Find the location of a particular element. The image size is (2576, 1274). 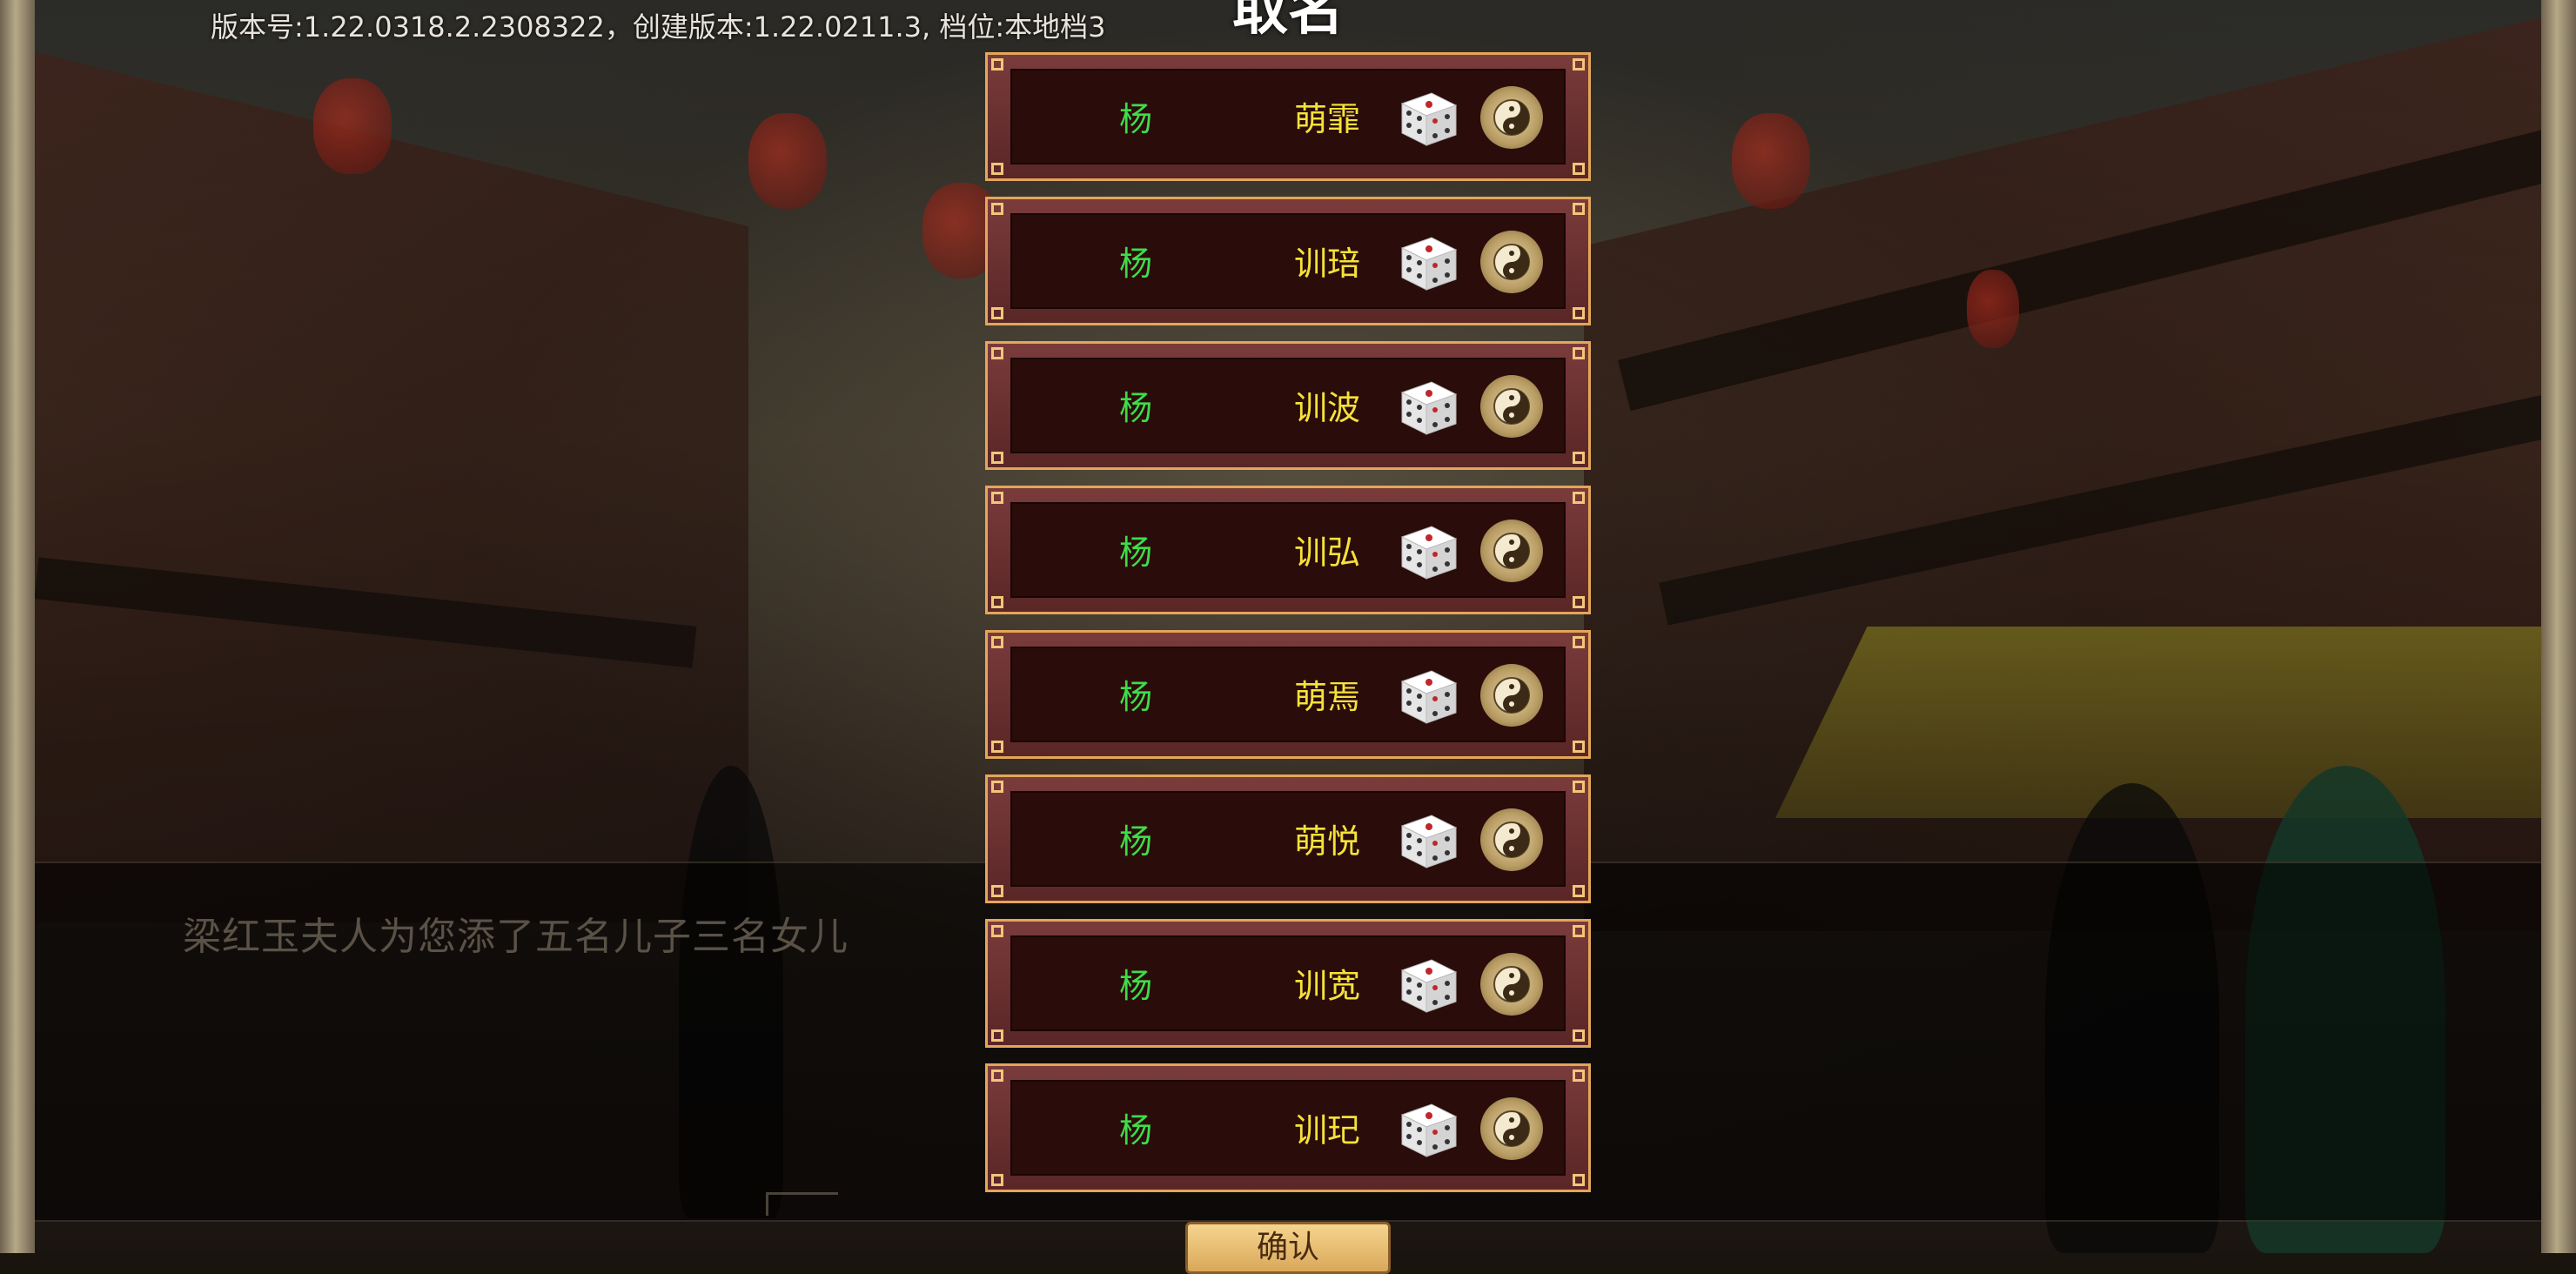

frame-right-border is located at coordinates (2559, 626).